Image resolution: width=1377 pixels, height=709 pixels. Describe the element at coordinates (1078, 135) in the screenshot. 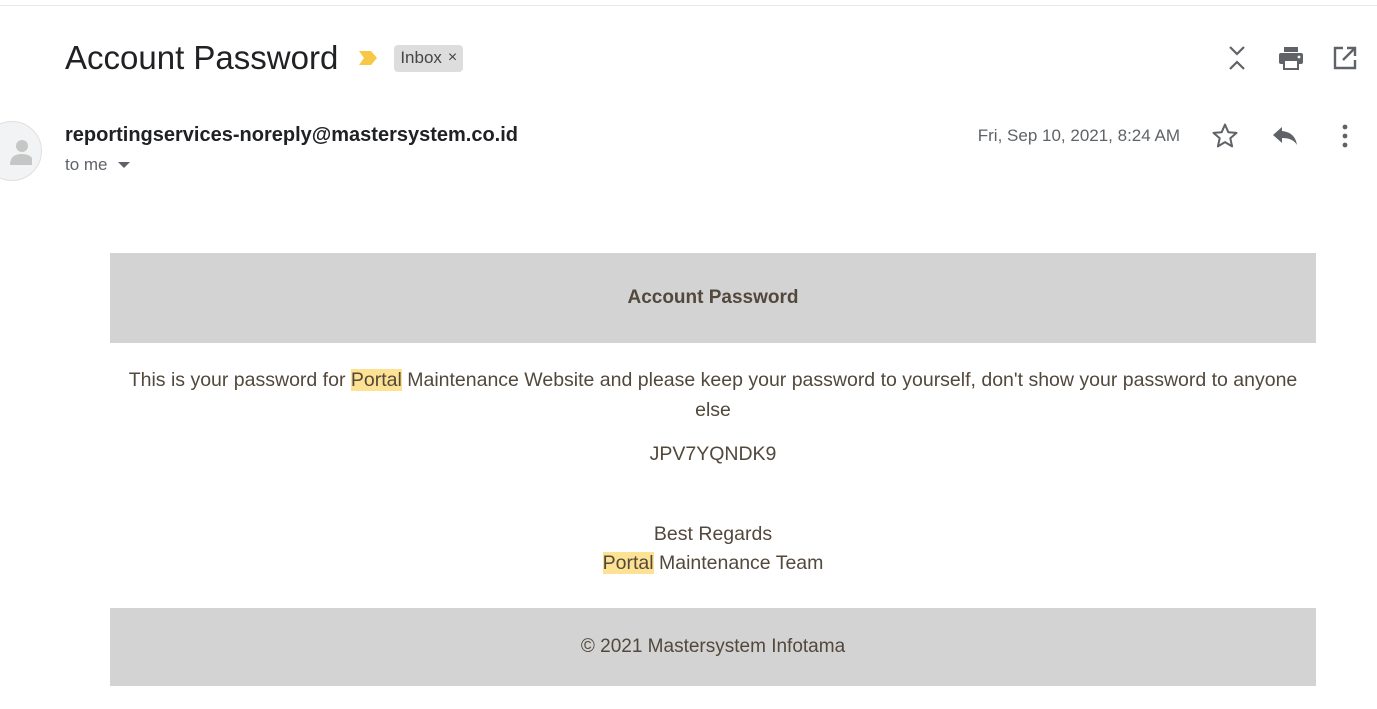

I see `email-date: Fri, Sep 10, 2021, 8:24 AM` at that location.